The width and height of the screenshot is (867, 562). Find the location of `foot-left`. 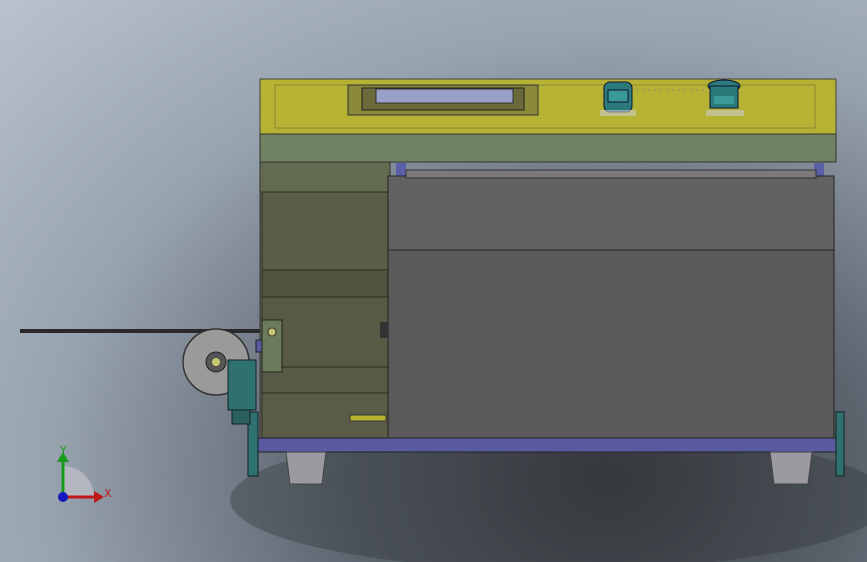

foot-left is located at coordinates (306, 468).